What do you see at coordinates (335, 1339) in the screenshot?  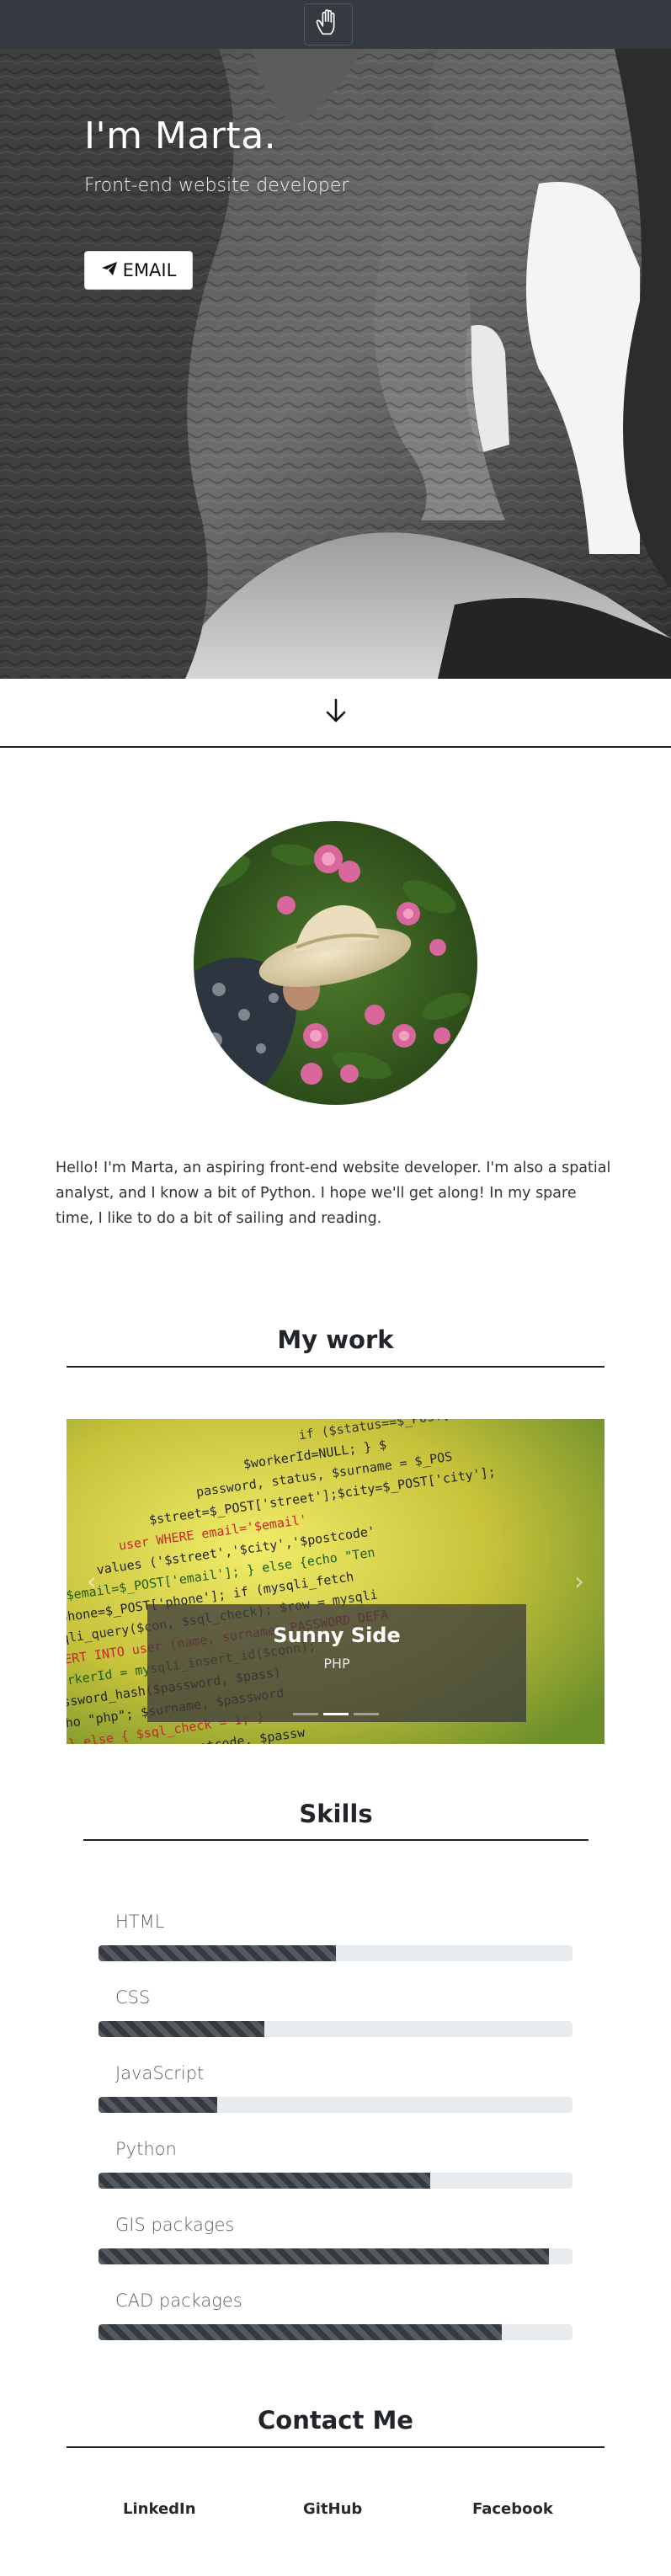 I see `work-heading: My work` at bounding box center [335, 1339].